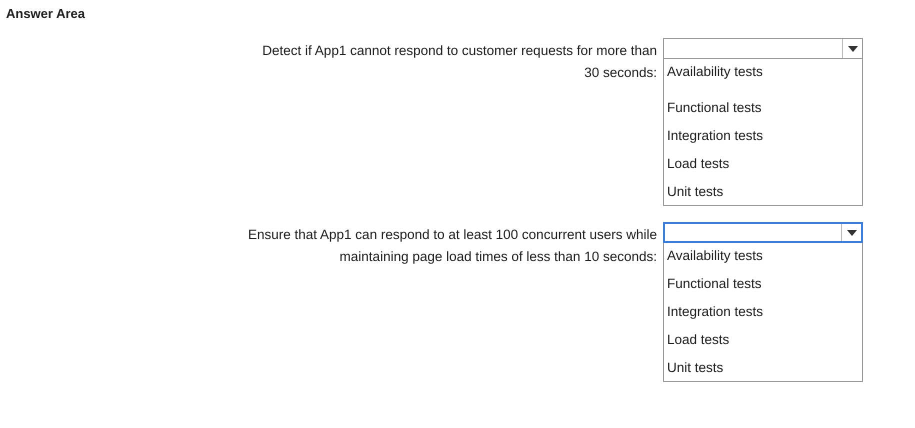  Describe the element at coordinates (620, 73) in the screenshot. I see `question-text: 30 seconds:` at that location.